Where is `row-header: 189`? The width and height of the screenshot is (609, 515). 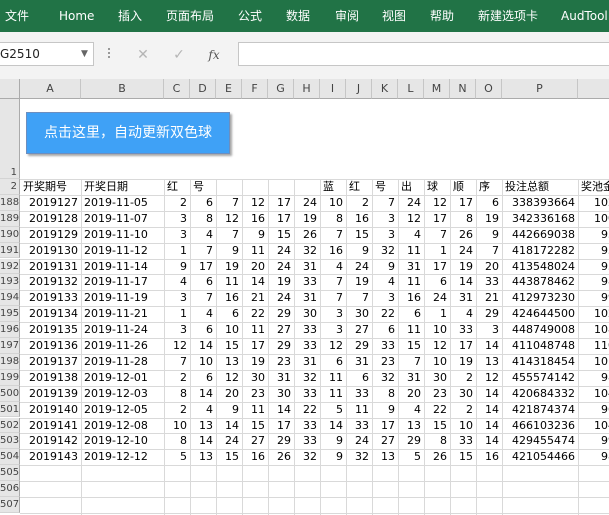 row-header: 189 is located at coordinates (10, 218).